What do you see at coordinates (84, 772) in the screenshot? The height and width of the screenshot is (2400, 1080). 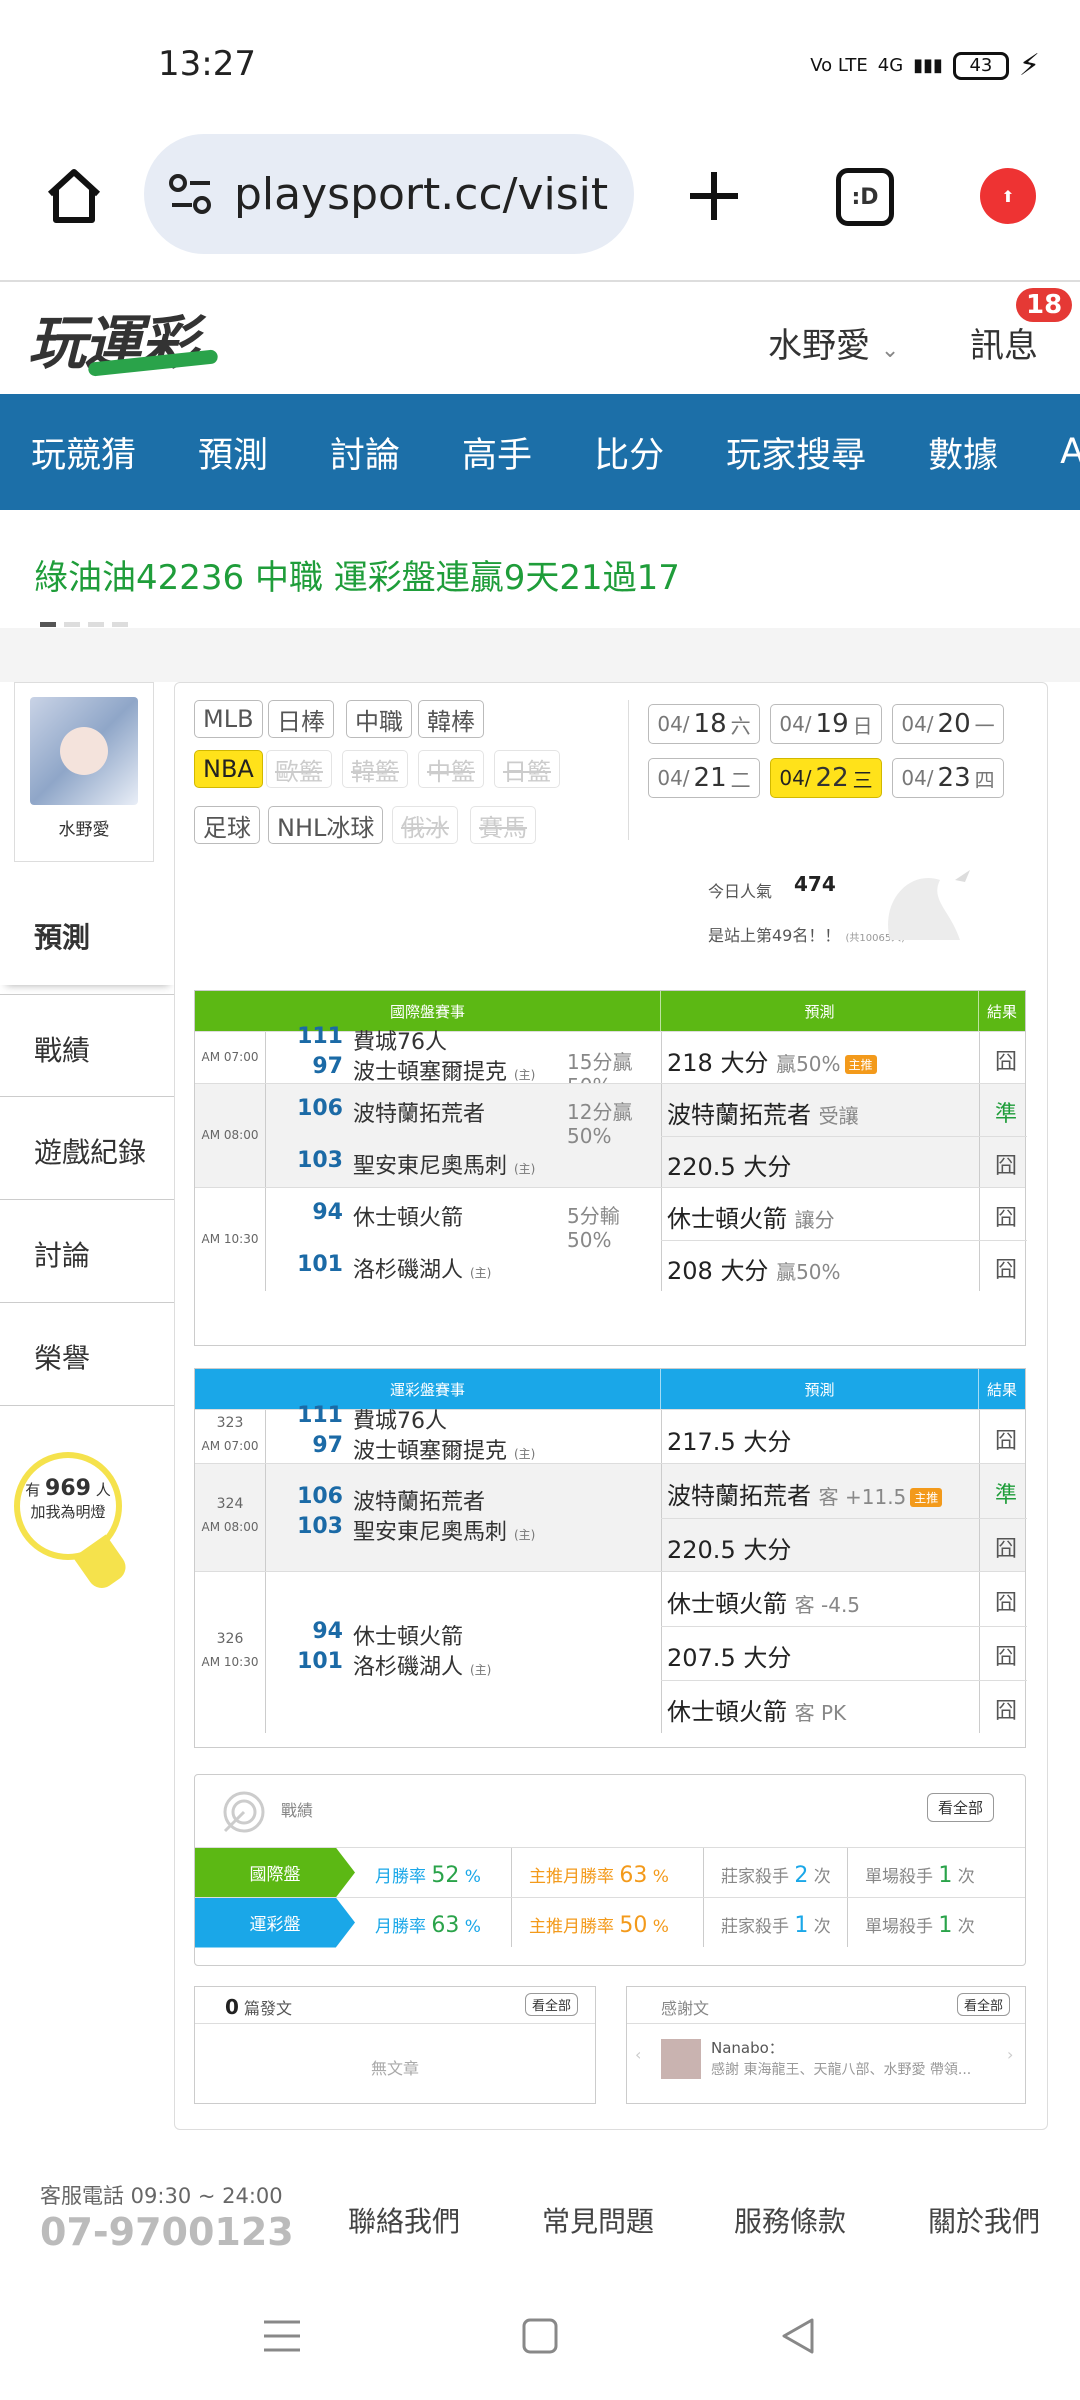 I see `avatar: 水野愛` at bounding box center [84, 772].